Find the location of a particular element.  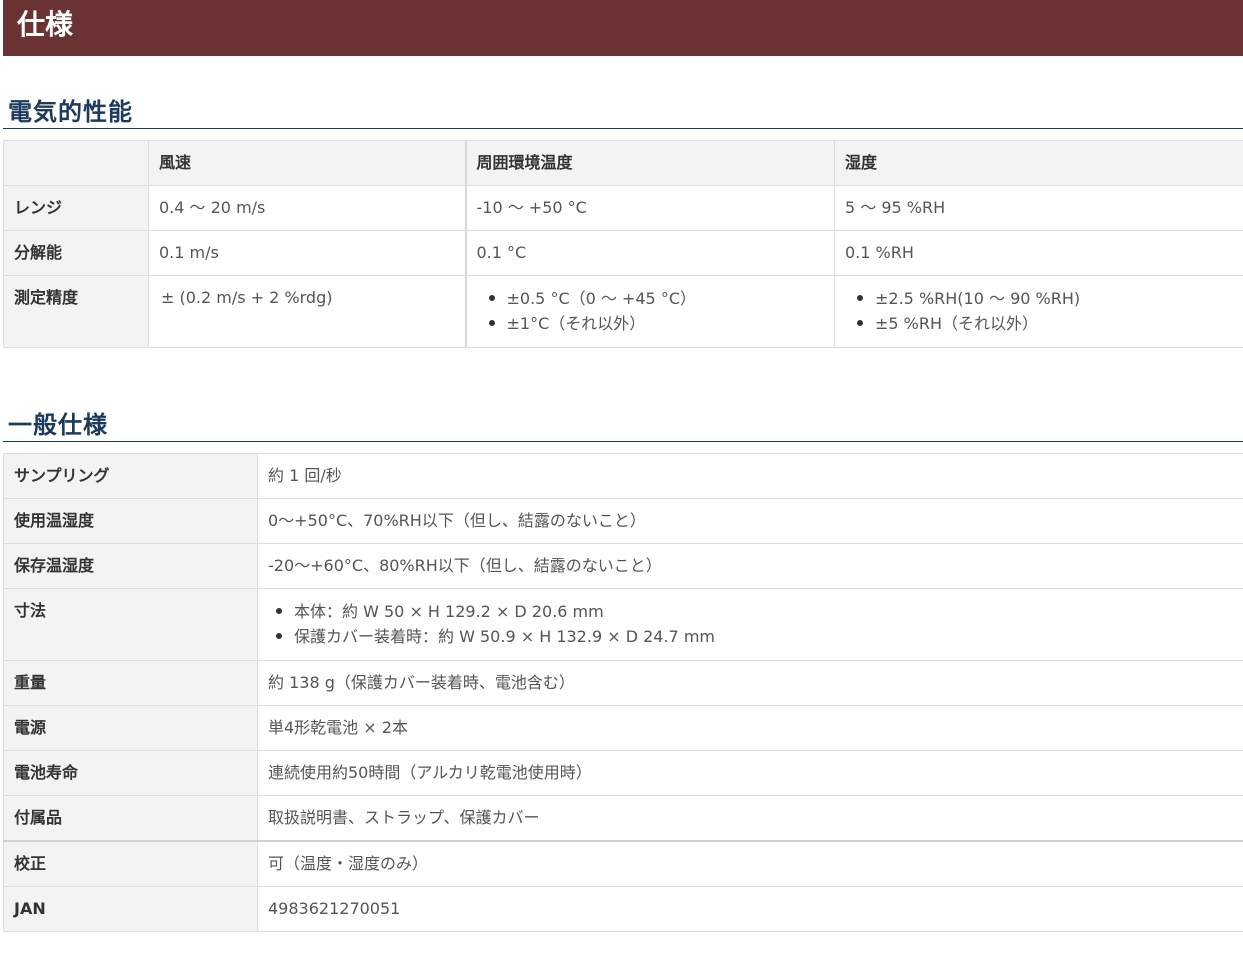

header-cell-ambient-temp: 周囲環境温度 is located at coordinates (649, 163).